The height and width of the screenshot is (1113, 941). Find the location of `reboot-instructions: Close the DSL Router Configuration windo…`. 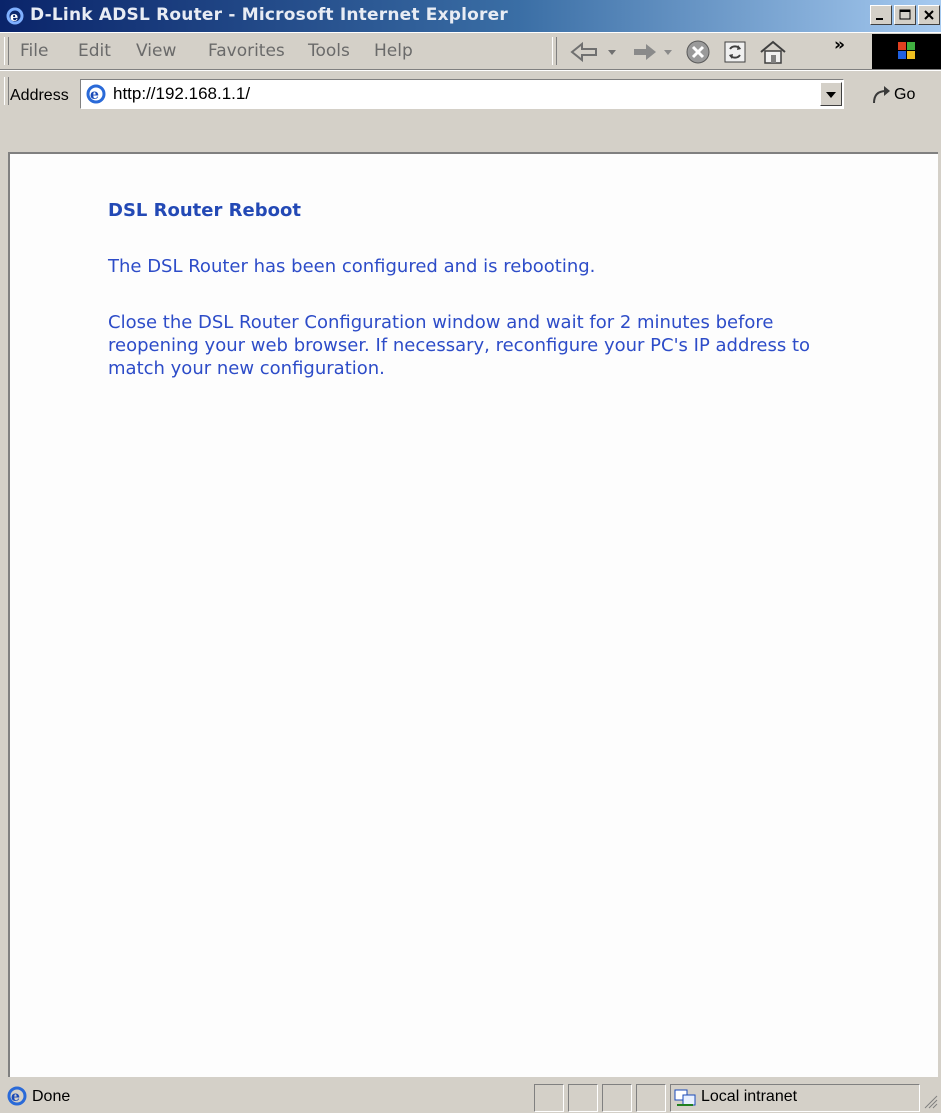

reboot-instructions: Close the DSL Router Configuration windo… is located at coordinates (459, 345).